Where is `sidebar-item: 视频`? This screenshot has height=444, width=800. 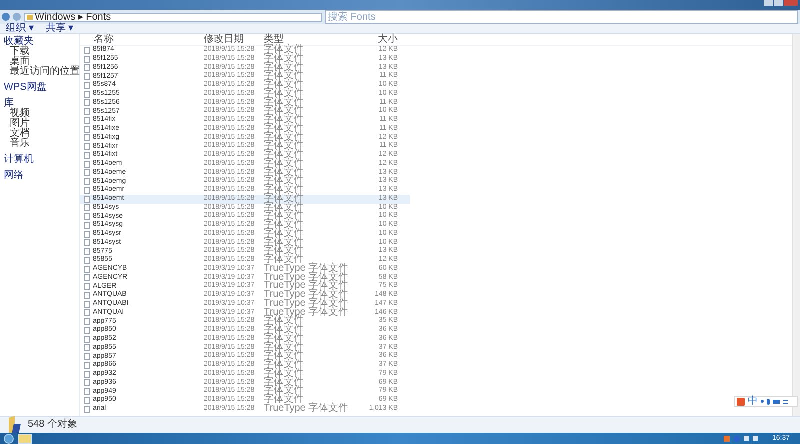
sidebar-item: 视频 is located at coordinates (20, 114).